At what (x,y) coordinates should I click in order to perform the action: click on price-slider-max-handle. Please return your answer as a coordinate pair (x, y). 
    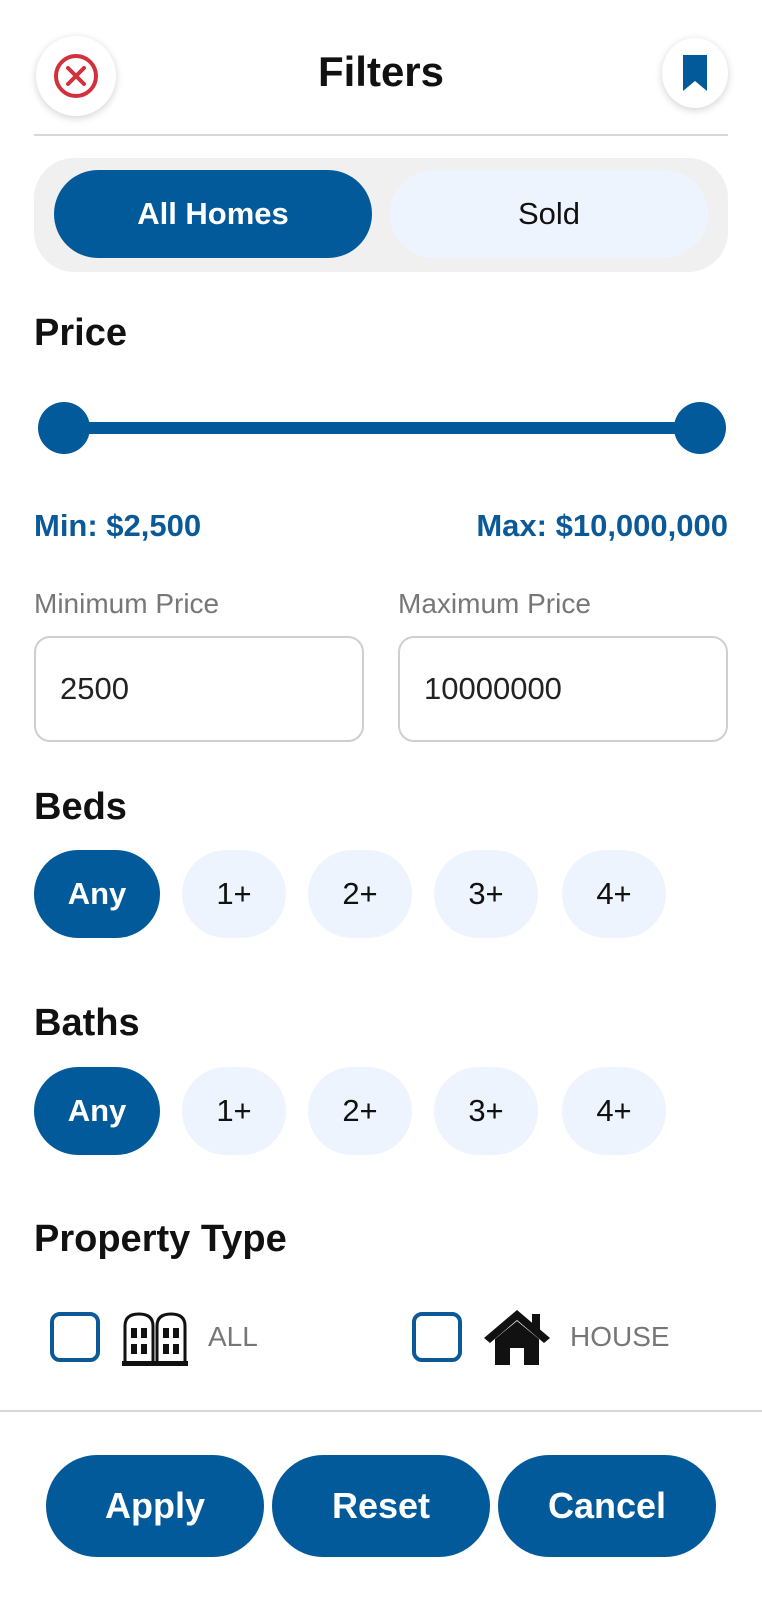
    Looking at the image, I should click on (700, 428).